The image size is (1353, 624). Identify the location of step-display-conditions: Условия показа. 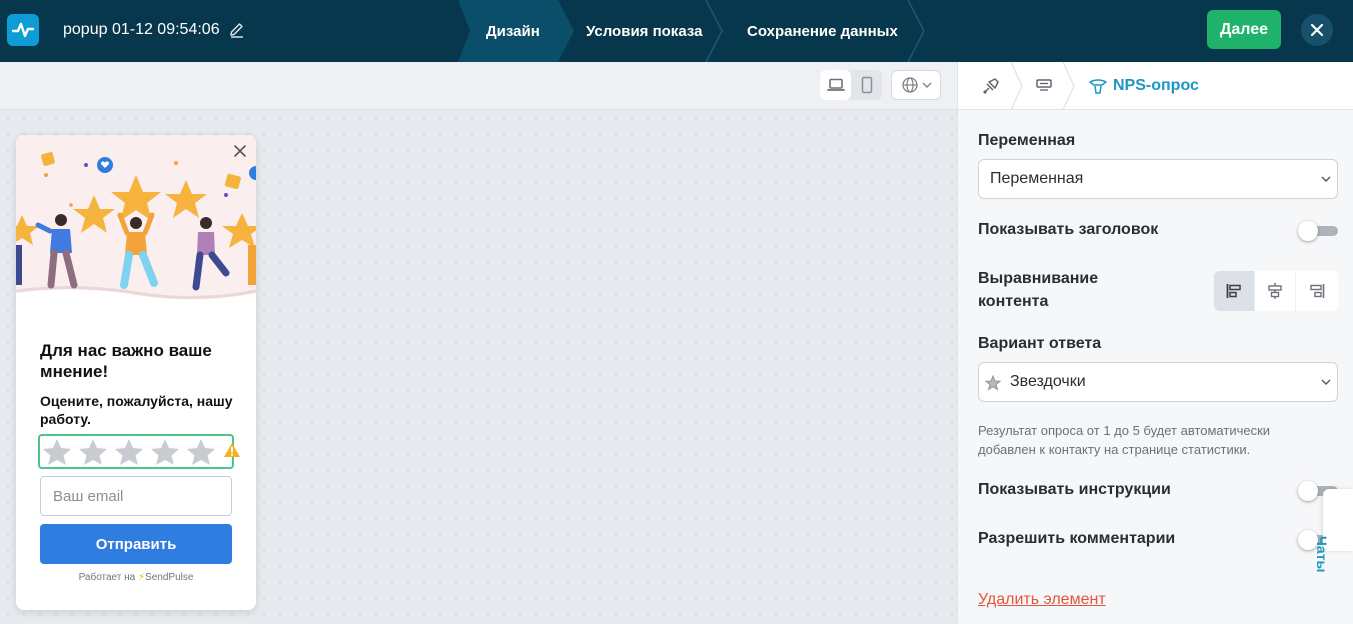
(644, 31).